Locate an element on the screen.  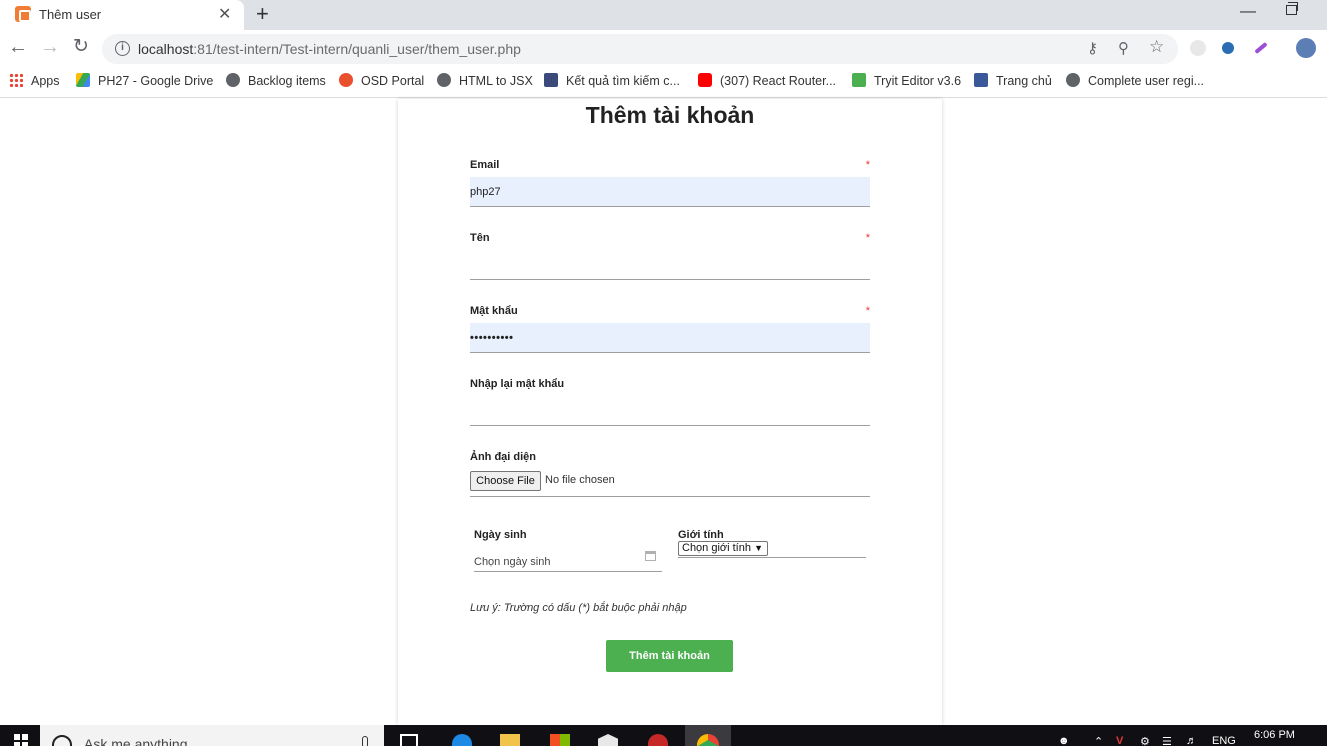
confirm-password-input is located at coordinates (670, 411).